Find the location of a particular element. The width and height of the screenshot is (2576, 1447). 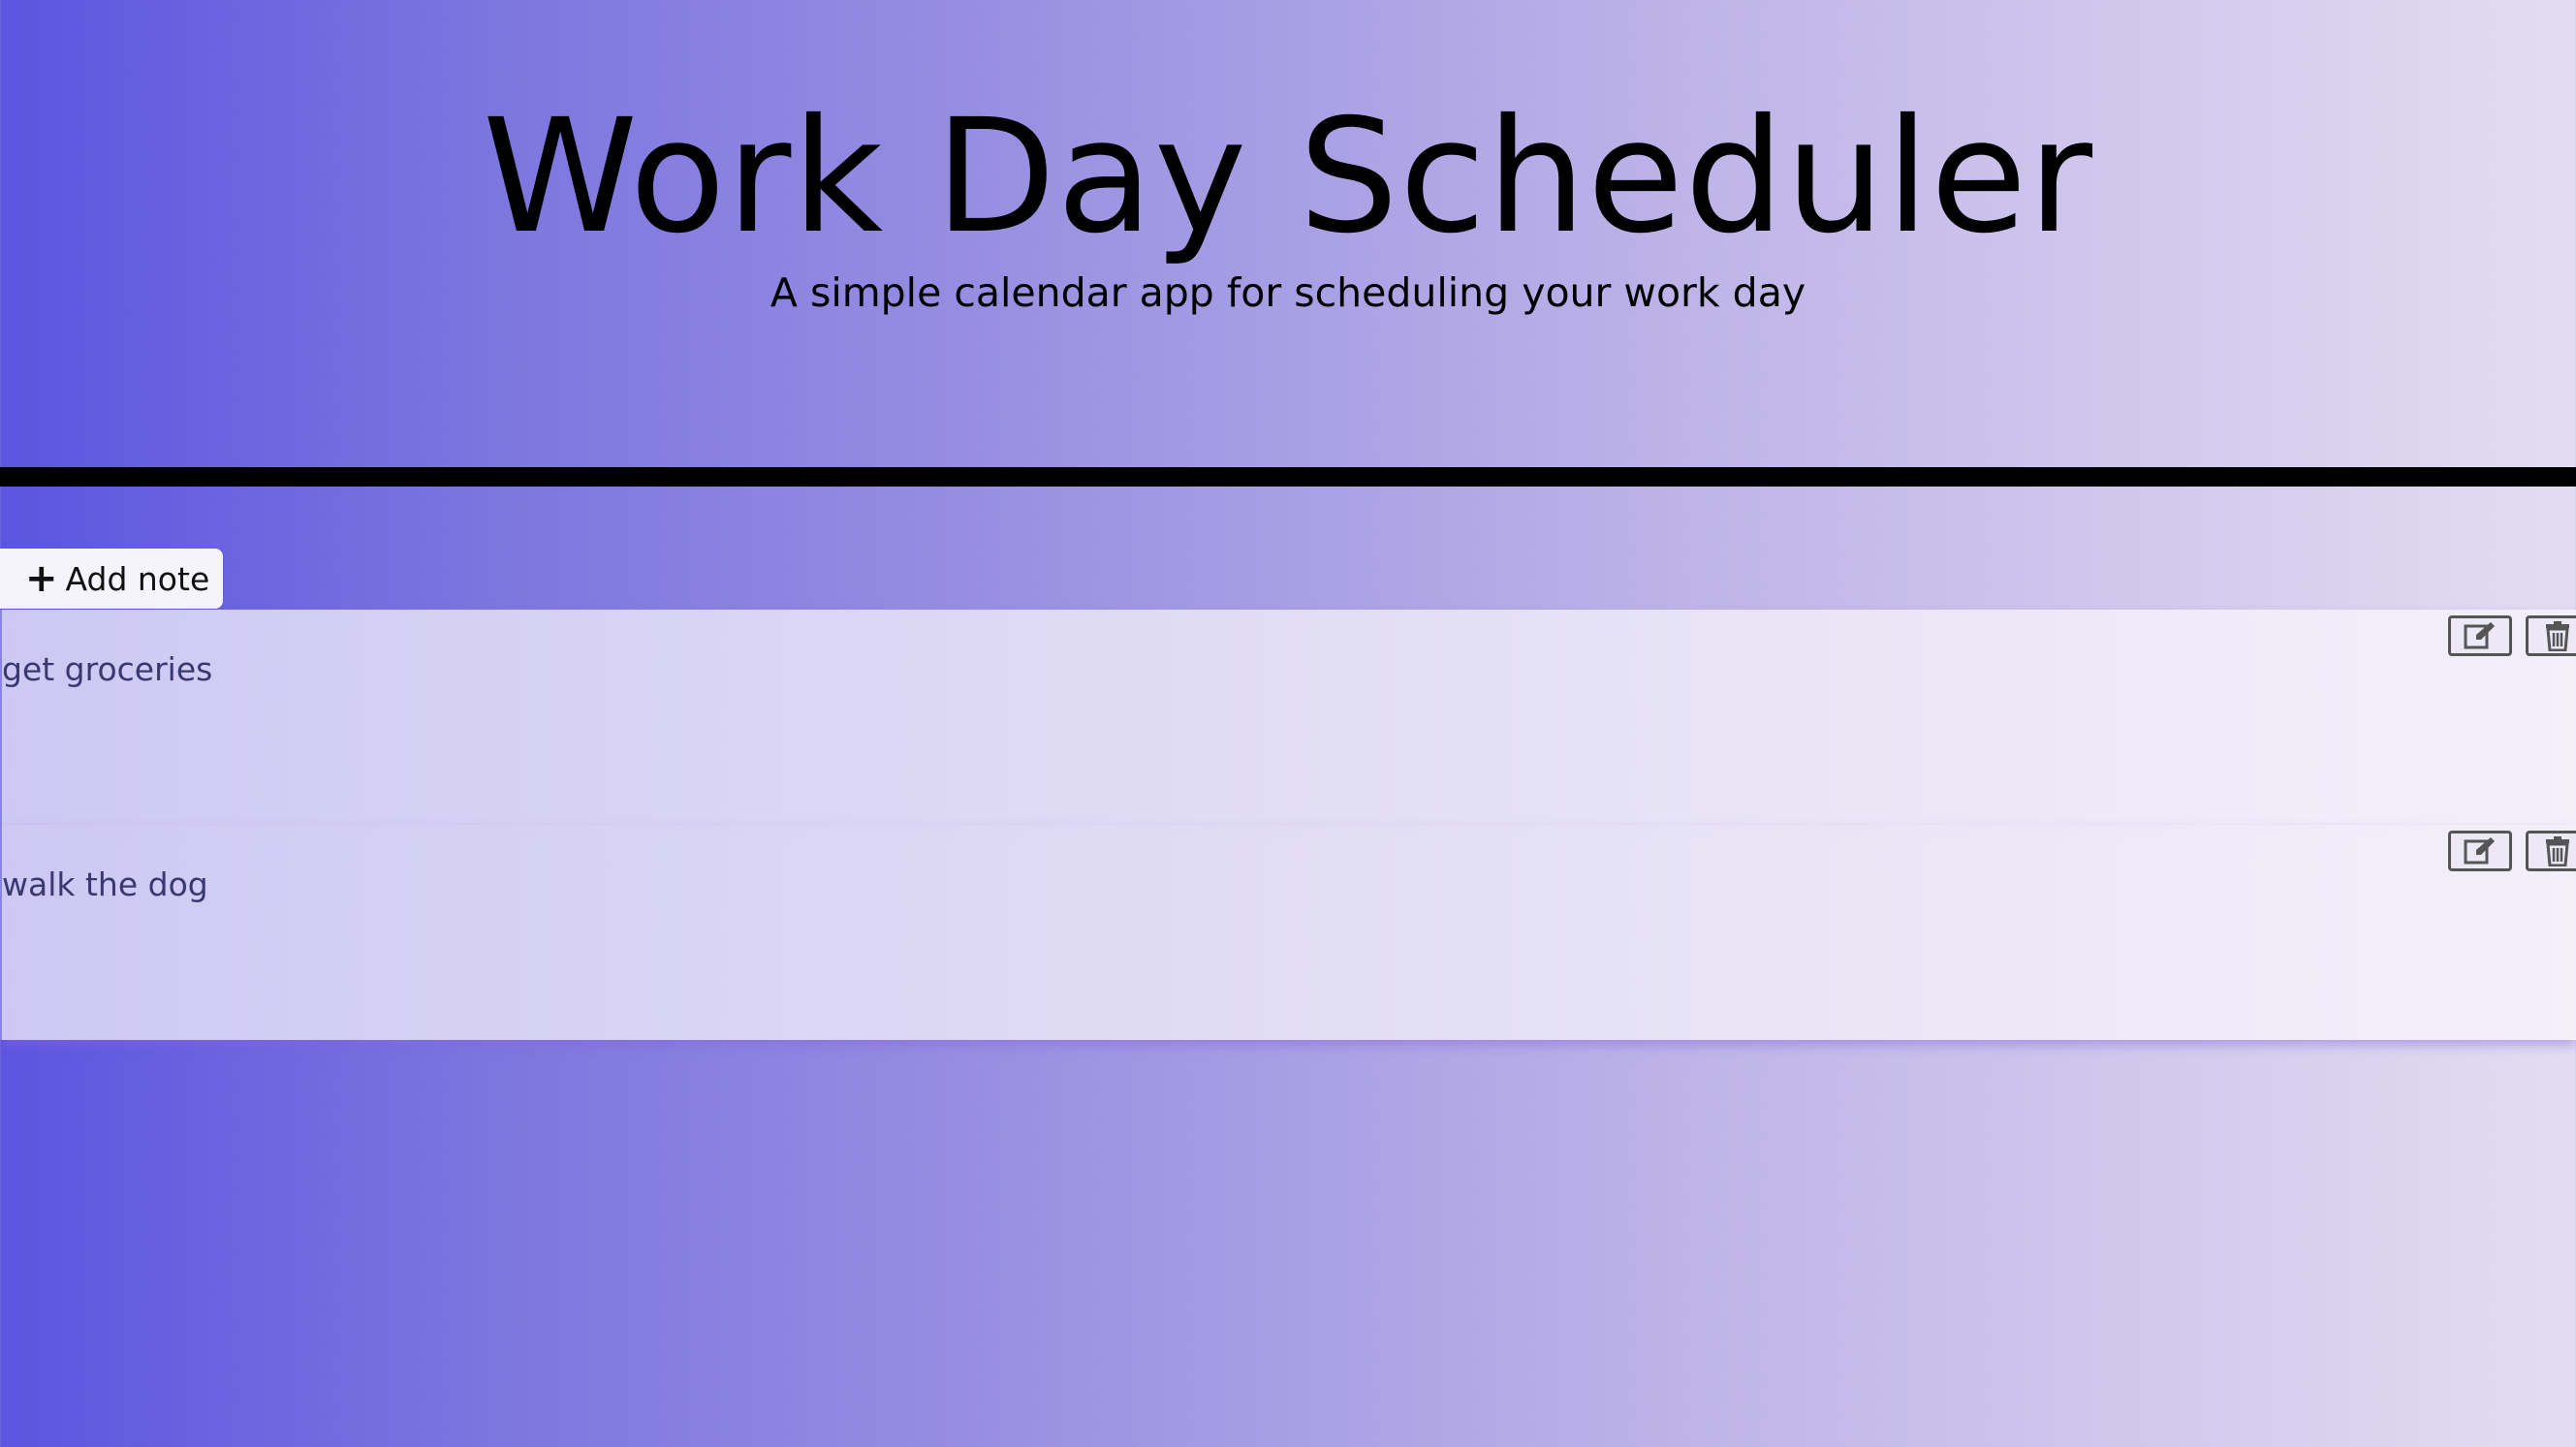

note-text: walk the dog is located at coordinates (105, 885).